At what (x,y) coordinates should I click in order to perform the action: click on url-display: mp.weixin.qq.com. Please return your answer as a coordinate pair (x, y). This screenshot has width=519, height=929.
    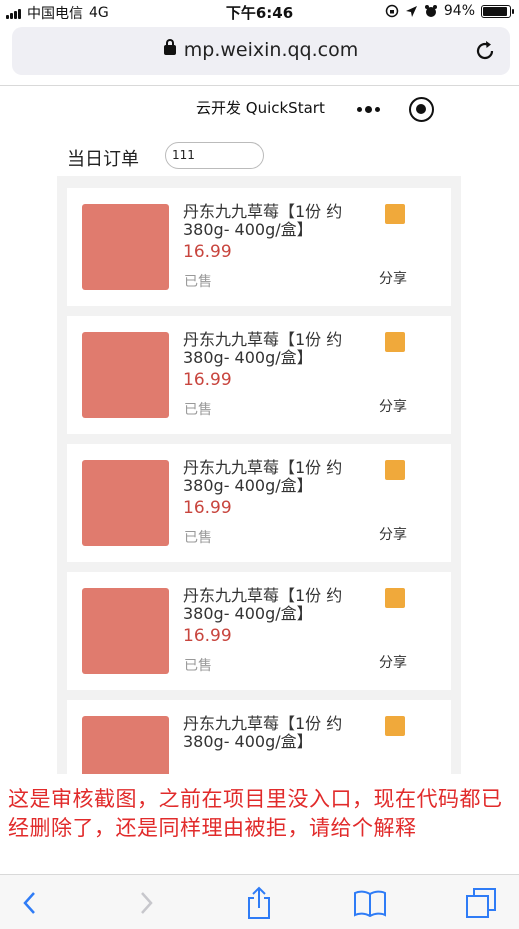
    Looking at the image, I should click on (261, 50).